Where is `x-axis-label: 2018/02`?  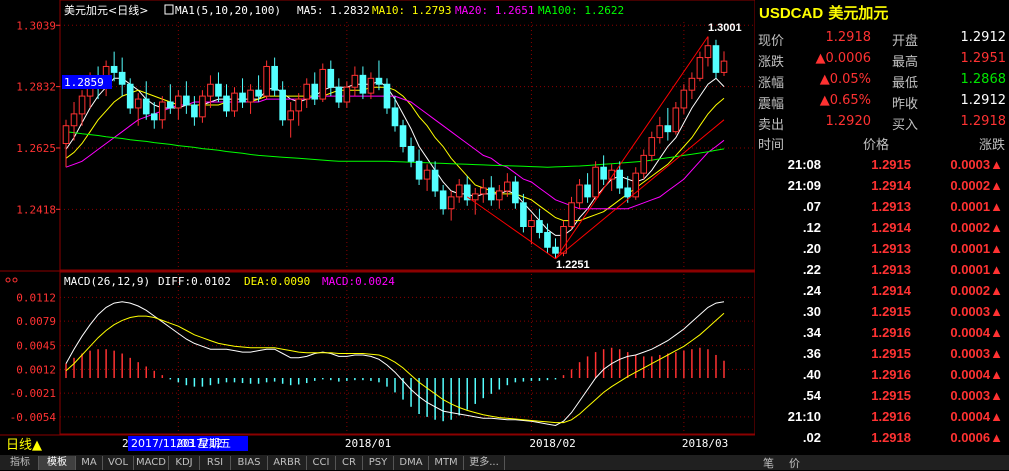
x-axis-label: 2018/02 is located at coordinates (552, 443).